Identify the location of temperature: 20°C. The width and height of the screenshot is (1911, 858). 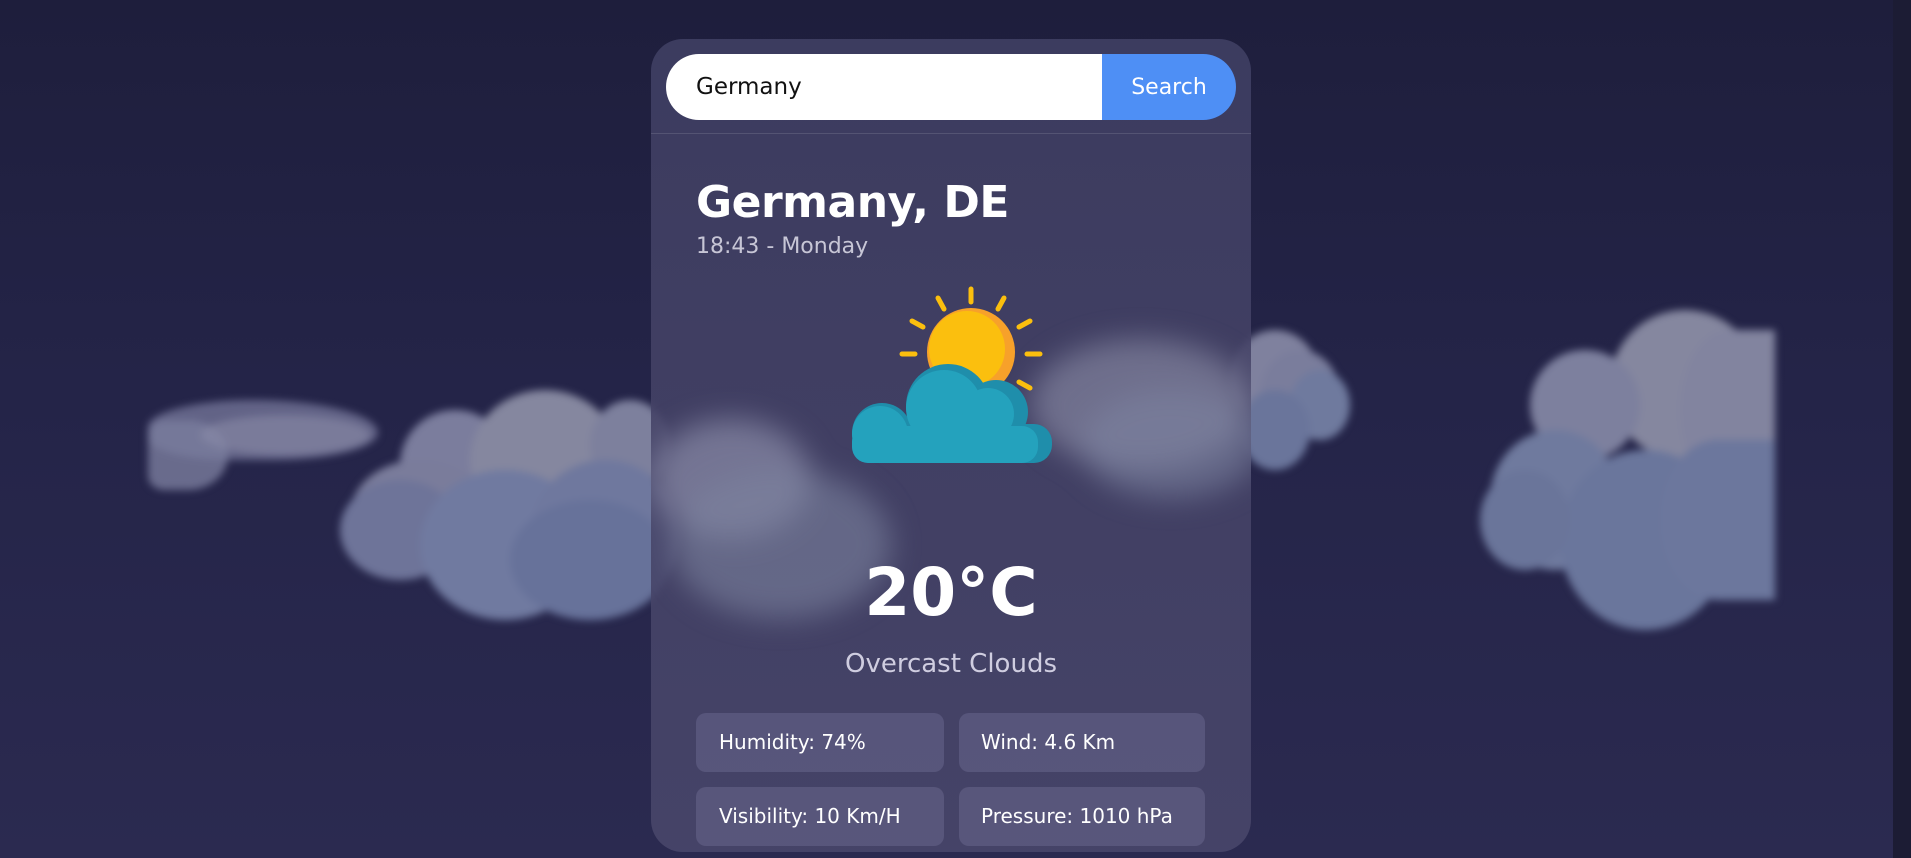
(951, 592).